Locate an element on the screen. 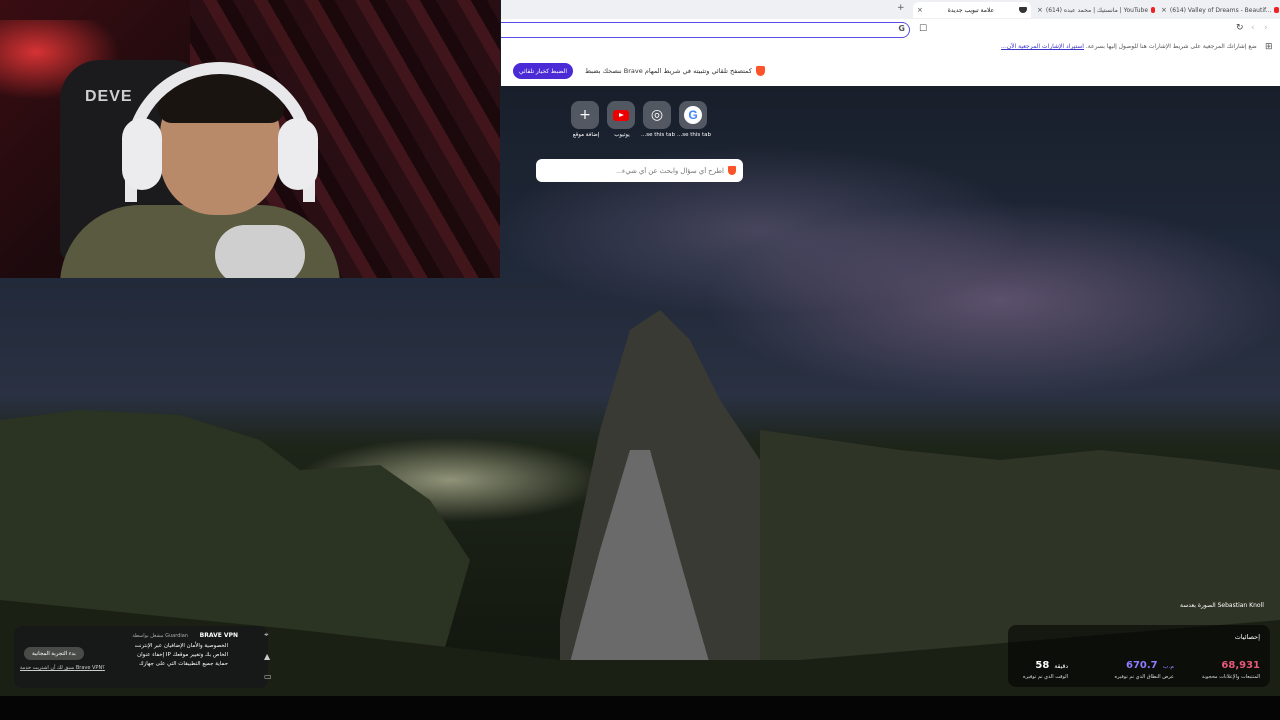 Image resolution: width=1280 pixels, height=720 pixels. stat-bandwidth: 670.7 م.ب عرض النطاق الذي تم توفيره is located at coordinates (1145, 666).